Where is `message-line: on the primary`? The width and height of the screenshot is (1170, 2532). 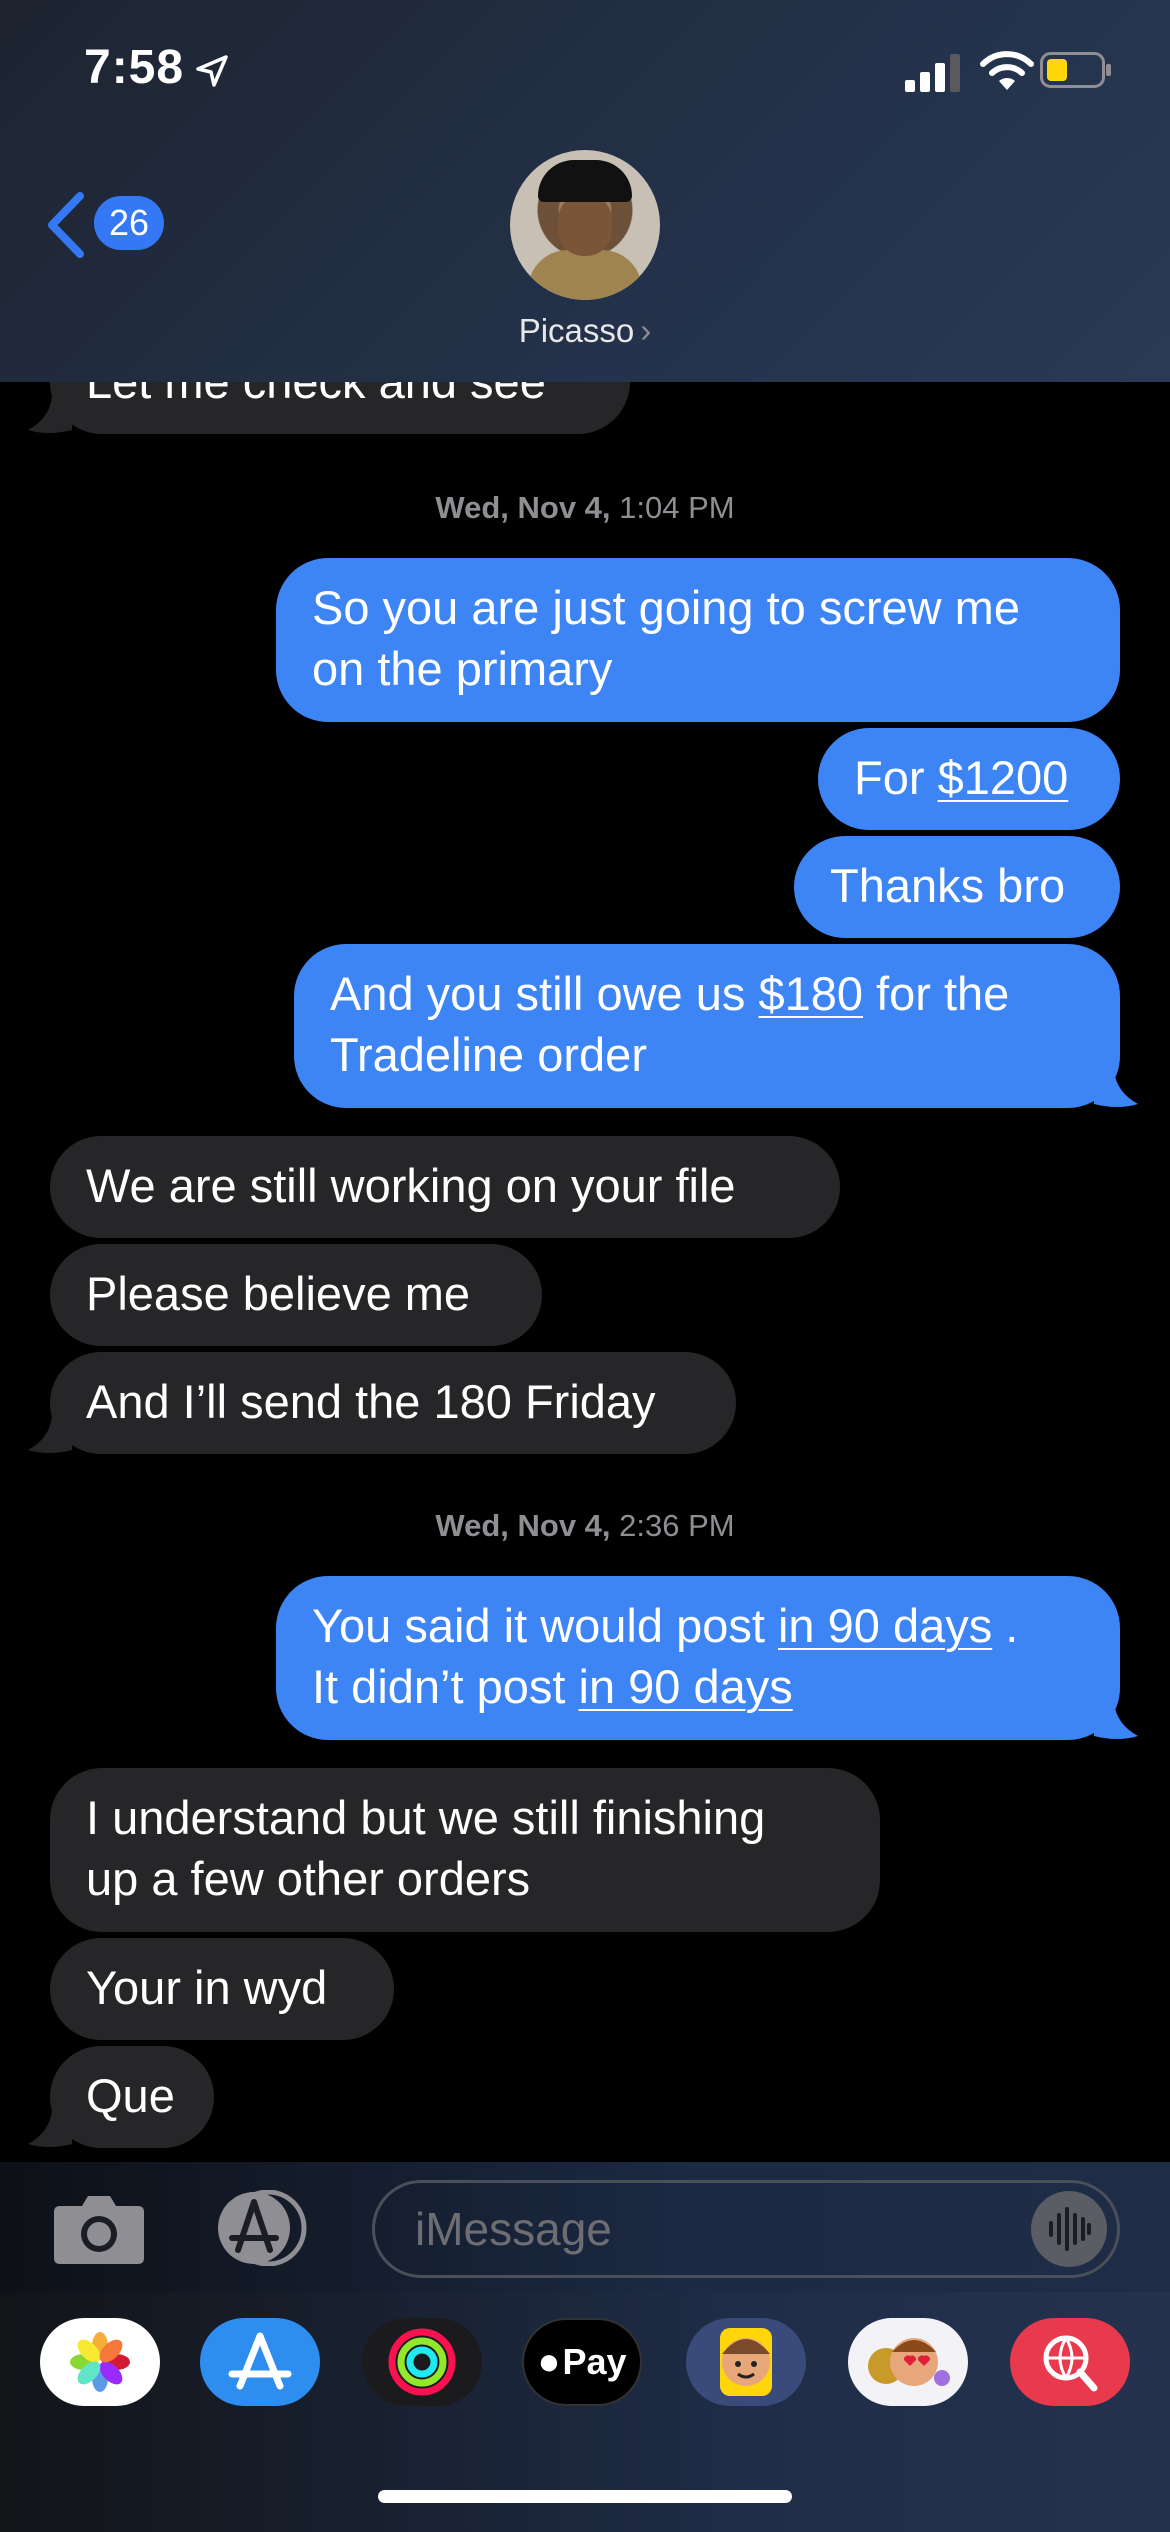
message-line: on the primary is located at coordinates (462, 668).